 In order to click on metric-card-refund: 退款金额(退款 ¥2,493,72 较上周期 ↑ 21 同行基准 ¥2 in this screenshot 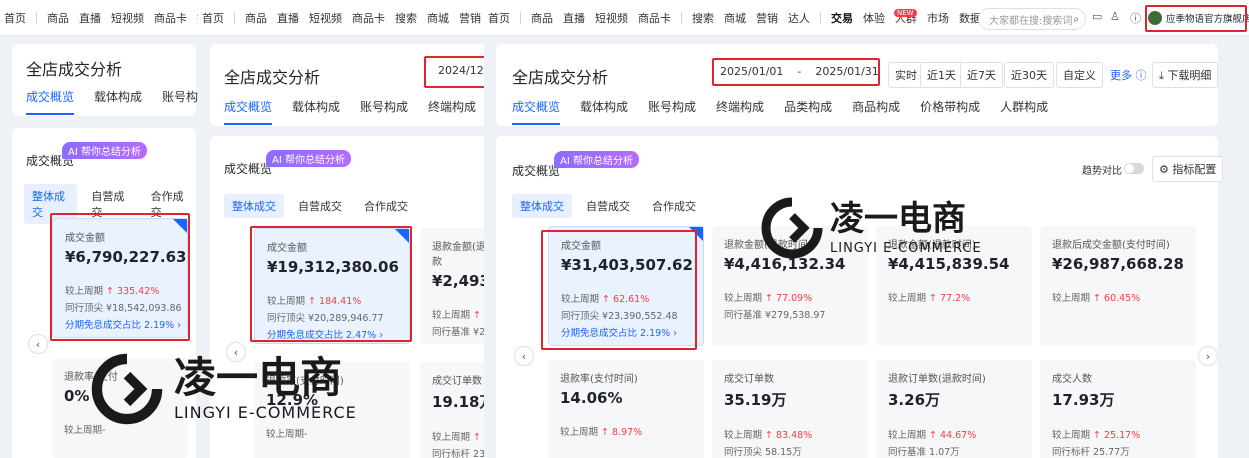, I will do `click(455, 286)`.